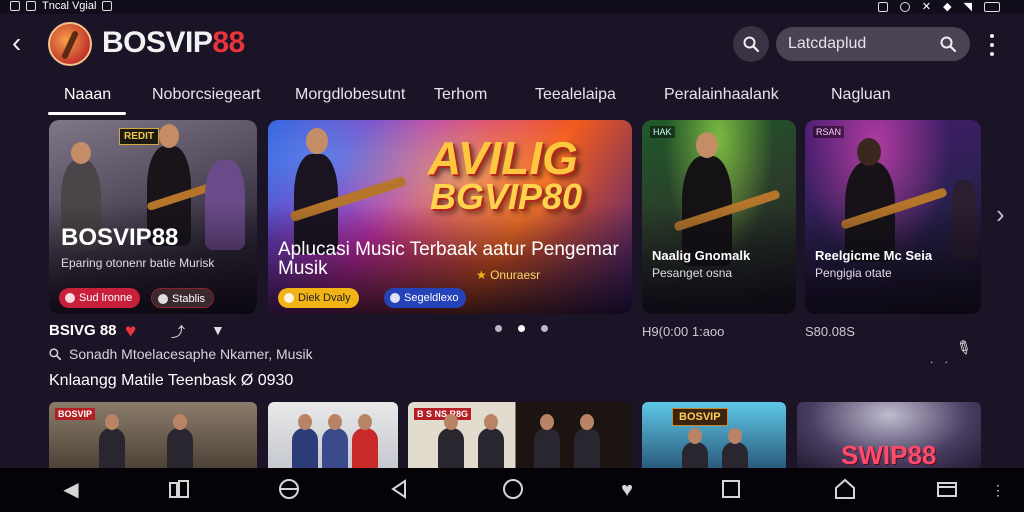 The width and height of the screenshot is (1024, 512). What do you see at coordinates (71, 490) in the screenshot?
I see `back-triangle-icon: ◀` at bounding box center [71, 490].